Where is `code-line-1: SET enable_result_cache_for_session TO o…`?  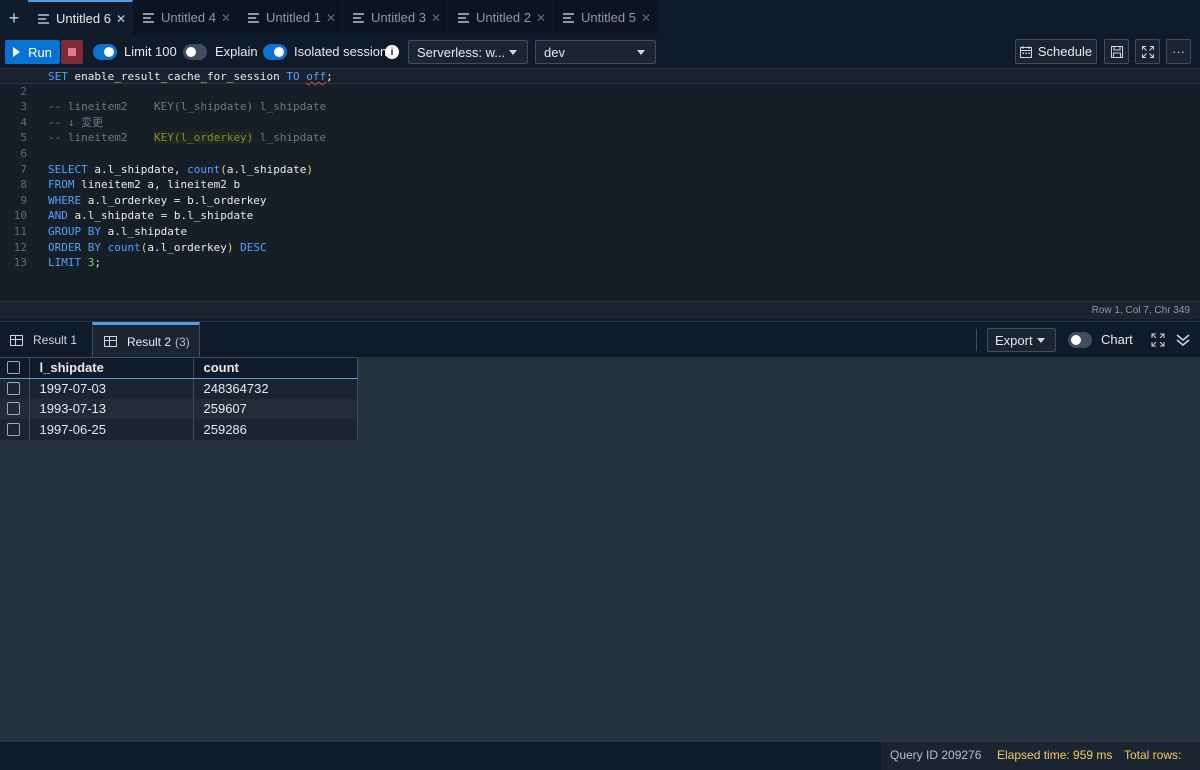
code-line-1: SET enable_result_cache_for_session TO o… is located at coordinates (600, 76).